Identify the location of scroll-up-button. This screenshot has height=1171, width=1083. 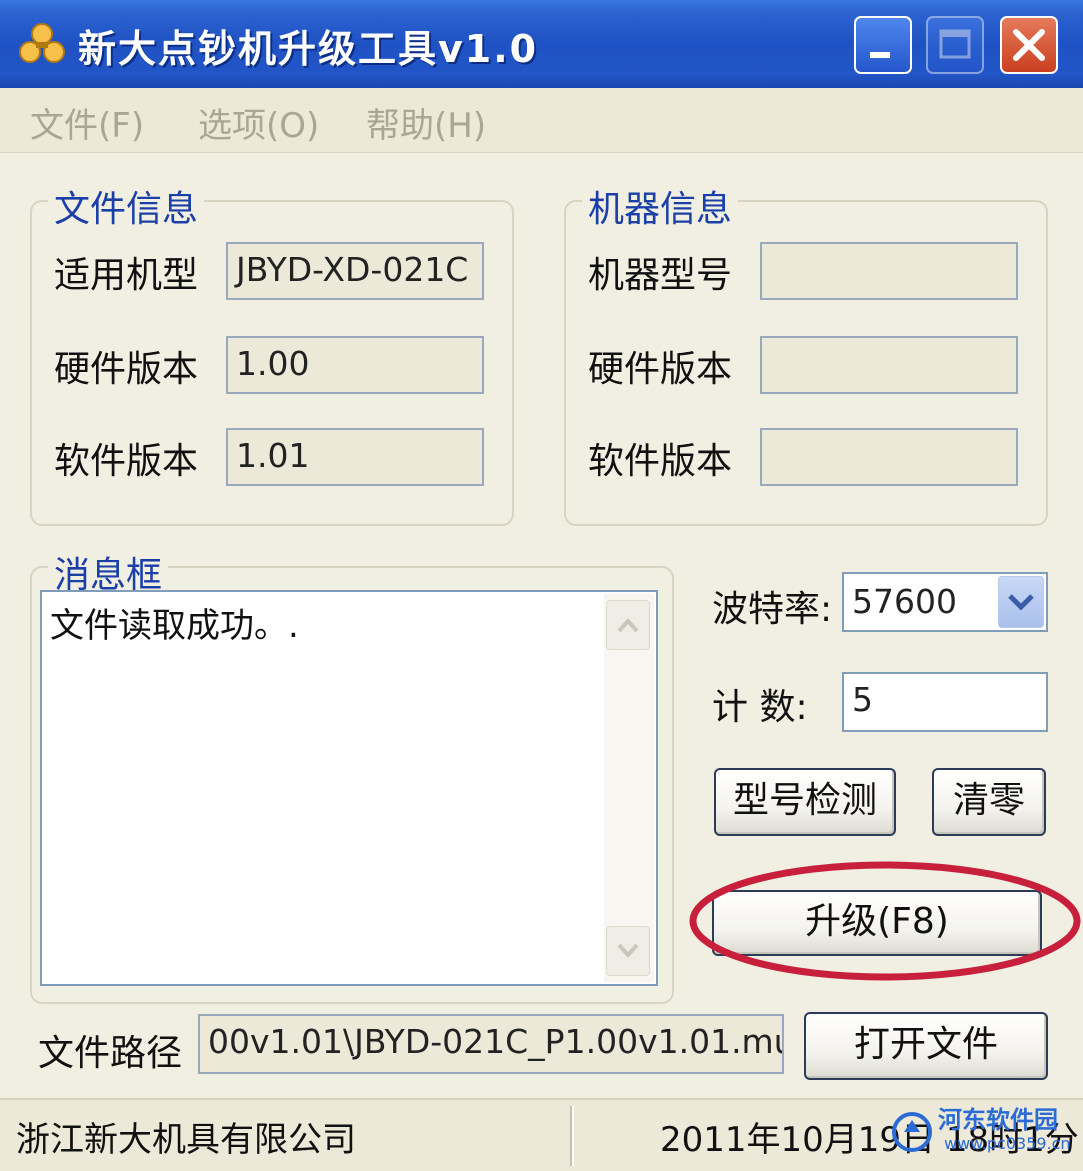
(628, 625).